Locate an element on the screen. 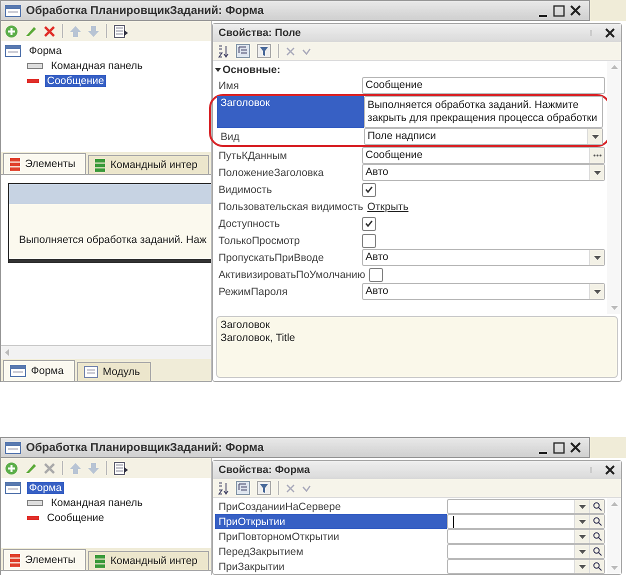 The image size is (626, 575). ellipsis-icon is located at coordinates (597, 155).